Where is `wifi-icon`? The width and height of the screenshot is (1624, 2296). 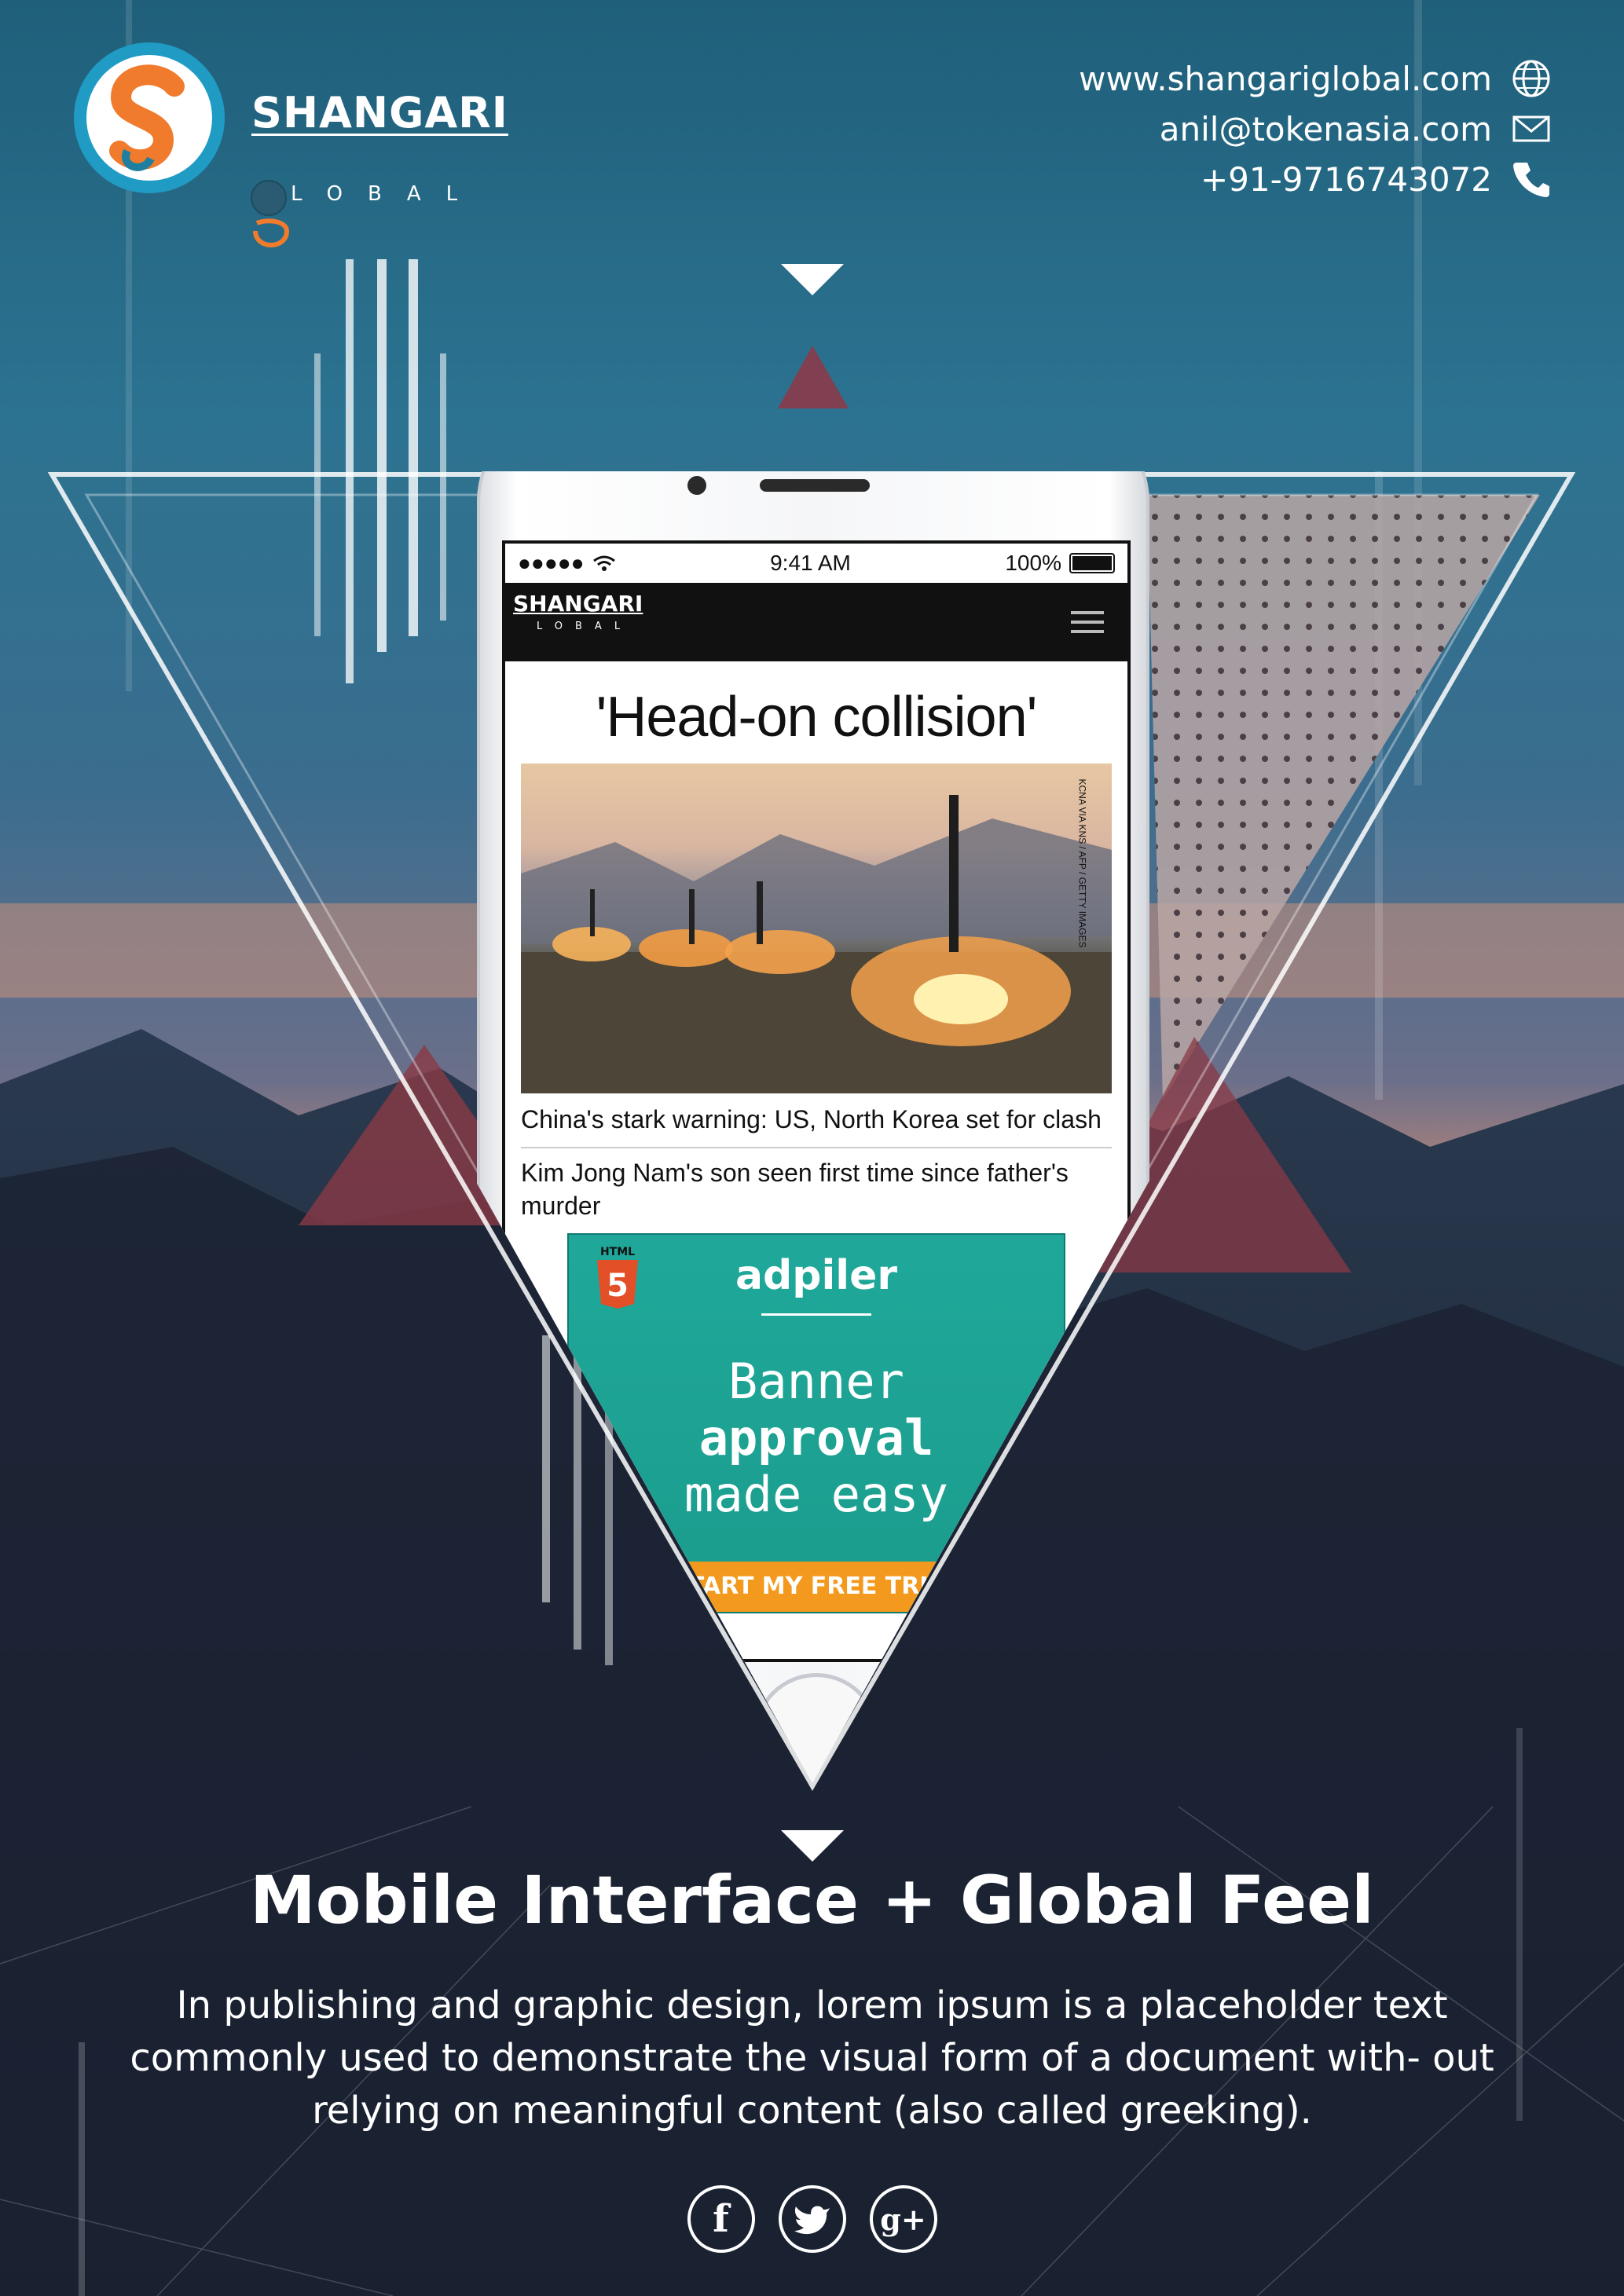
wifi-icon is located at coordinates (604, 563).